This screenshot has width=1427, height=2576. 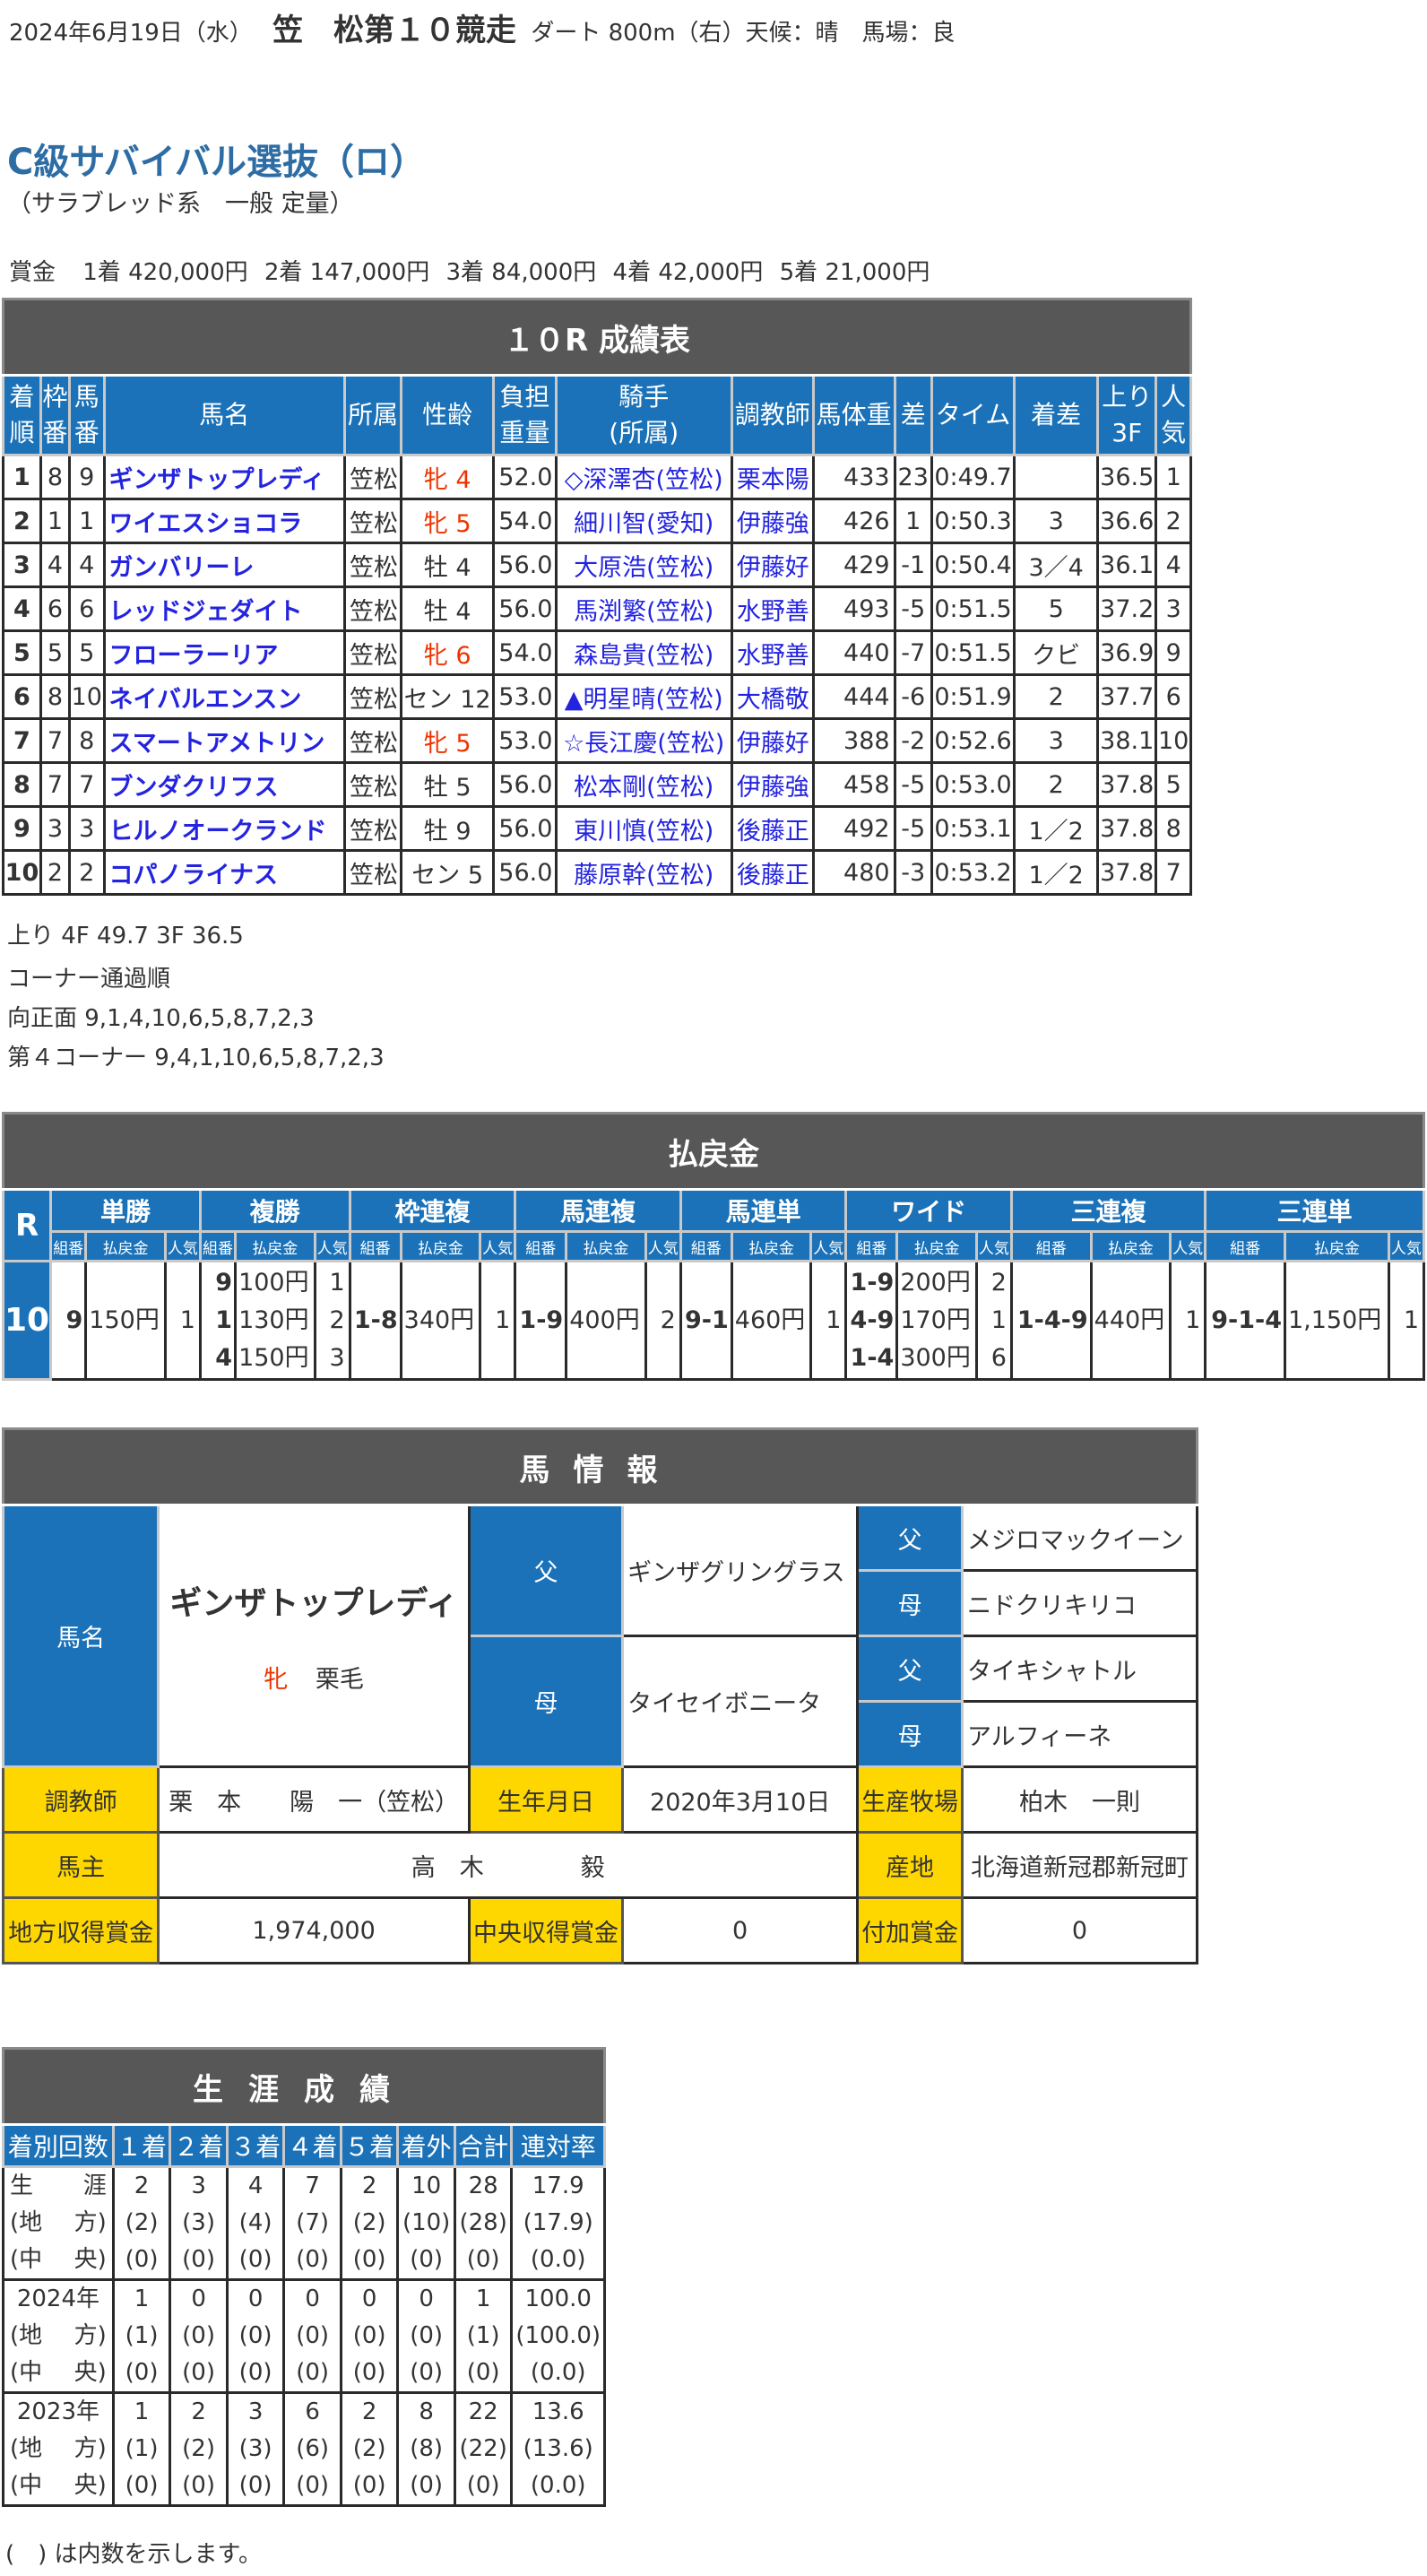 What do you see at coordinates (643, 565) in the screenshot?
I see `result-jockey: 大原浩(笠松)` at bounding box center [643, 565].